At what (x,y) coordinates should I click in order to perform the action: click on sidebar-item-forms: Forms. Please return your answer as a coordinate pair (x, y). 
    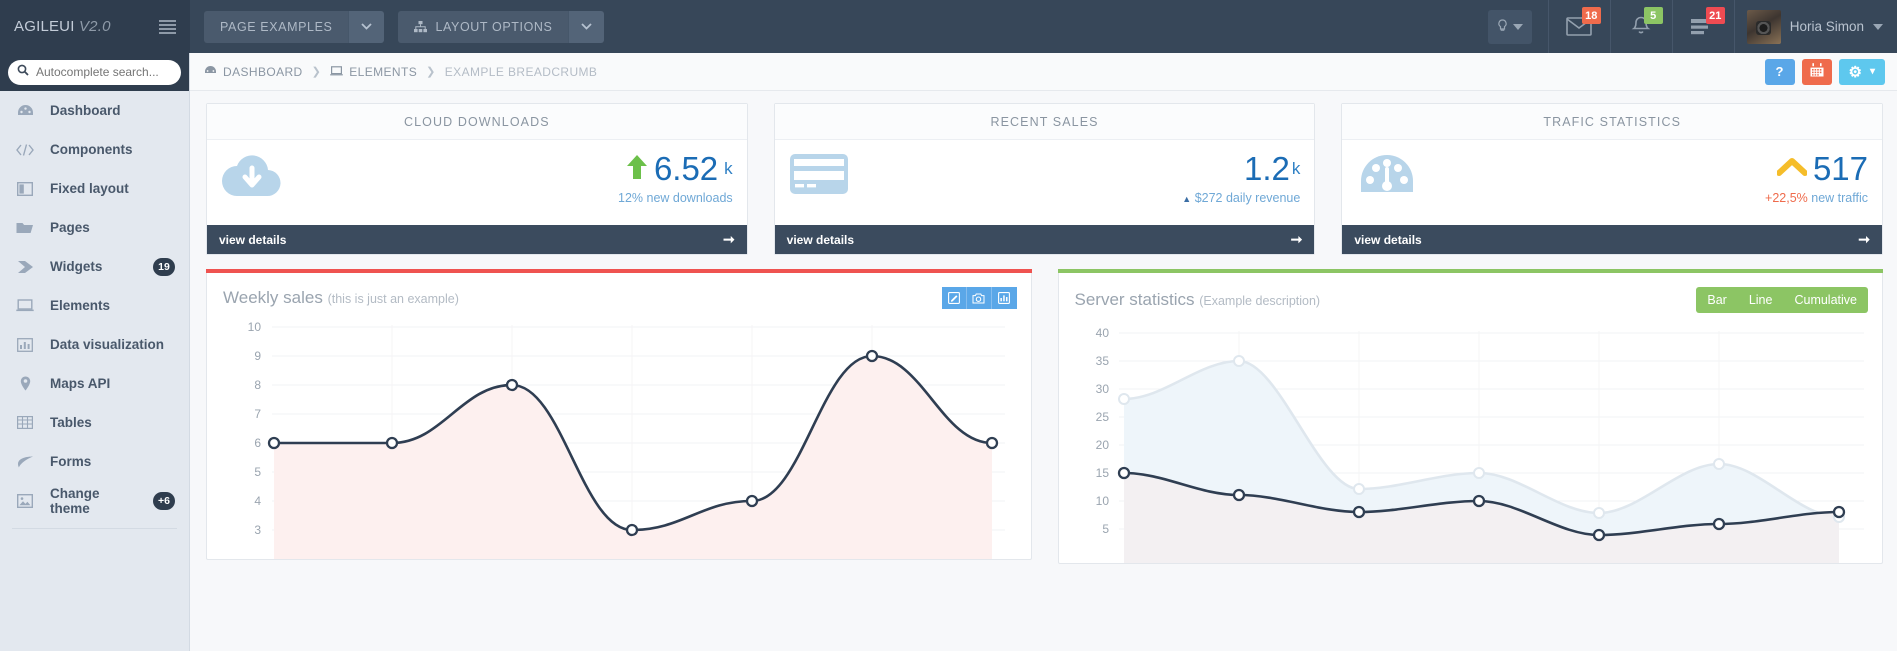
    Looking at the image, I should click on (94, 461).